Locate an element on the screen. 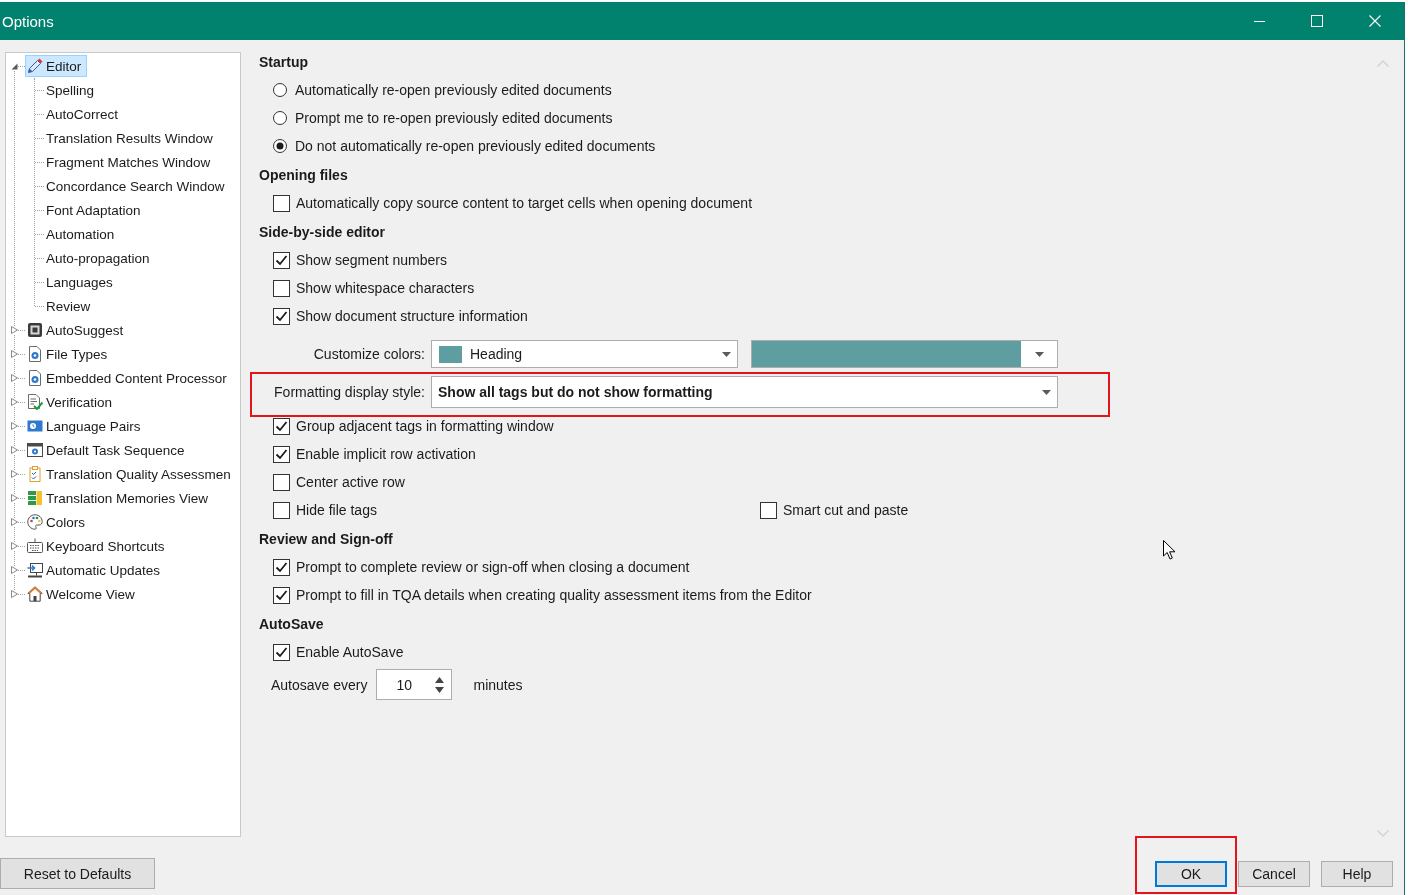 The height and width of the screenshot is (895, 1408). mouse-pointer-icon is located at coordinates (1169, 550).